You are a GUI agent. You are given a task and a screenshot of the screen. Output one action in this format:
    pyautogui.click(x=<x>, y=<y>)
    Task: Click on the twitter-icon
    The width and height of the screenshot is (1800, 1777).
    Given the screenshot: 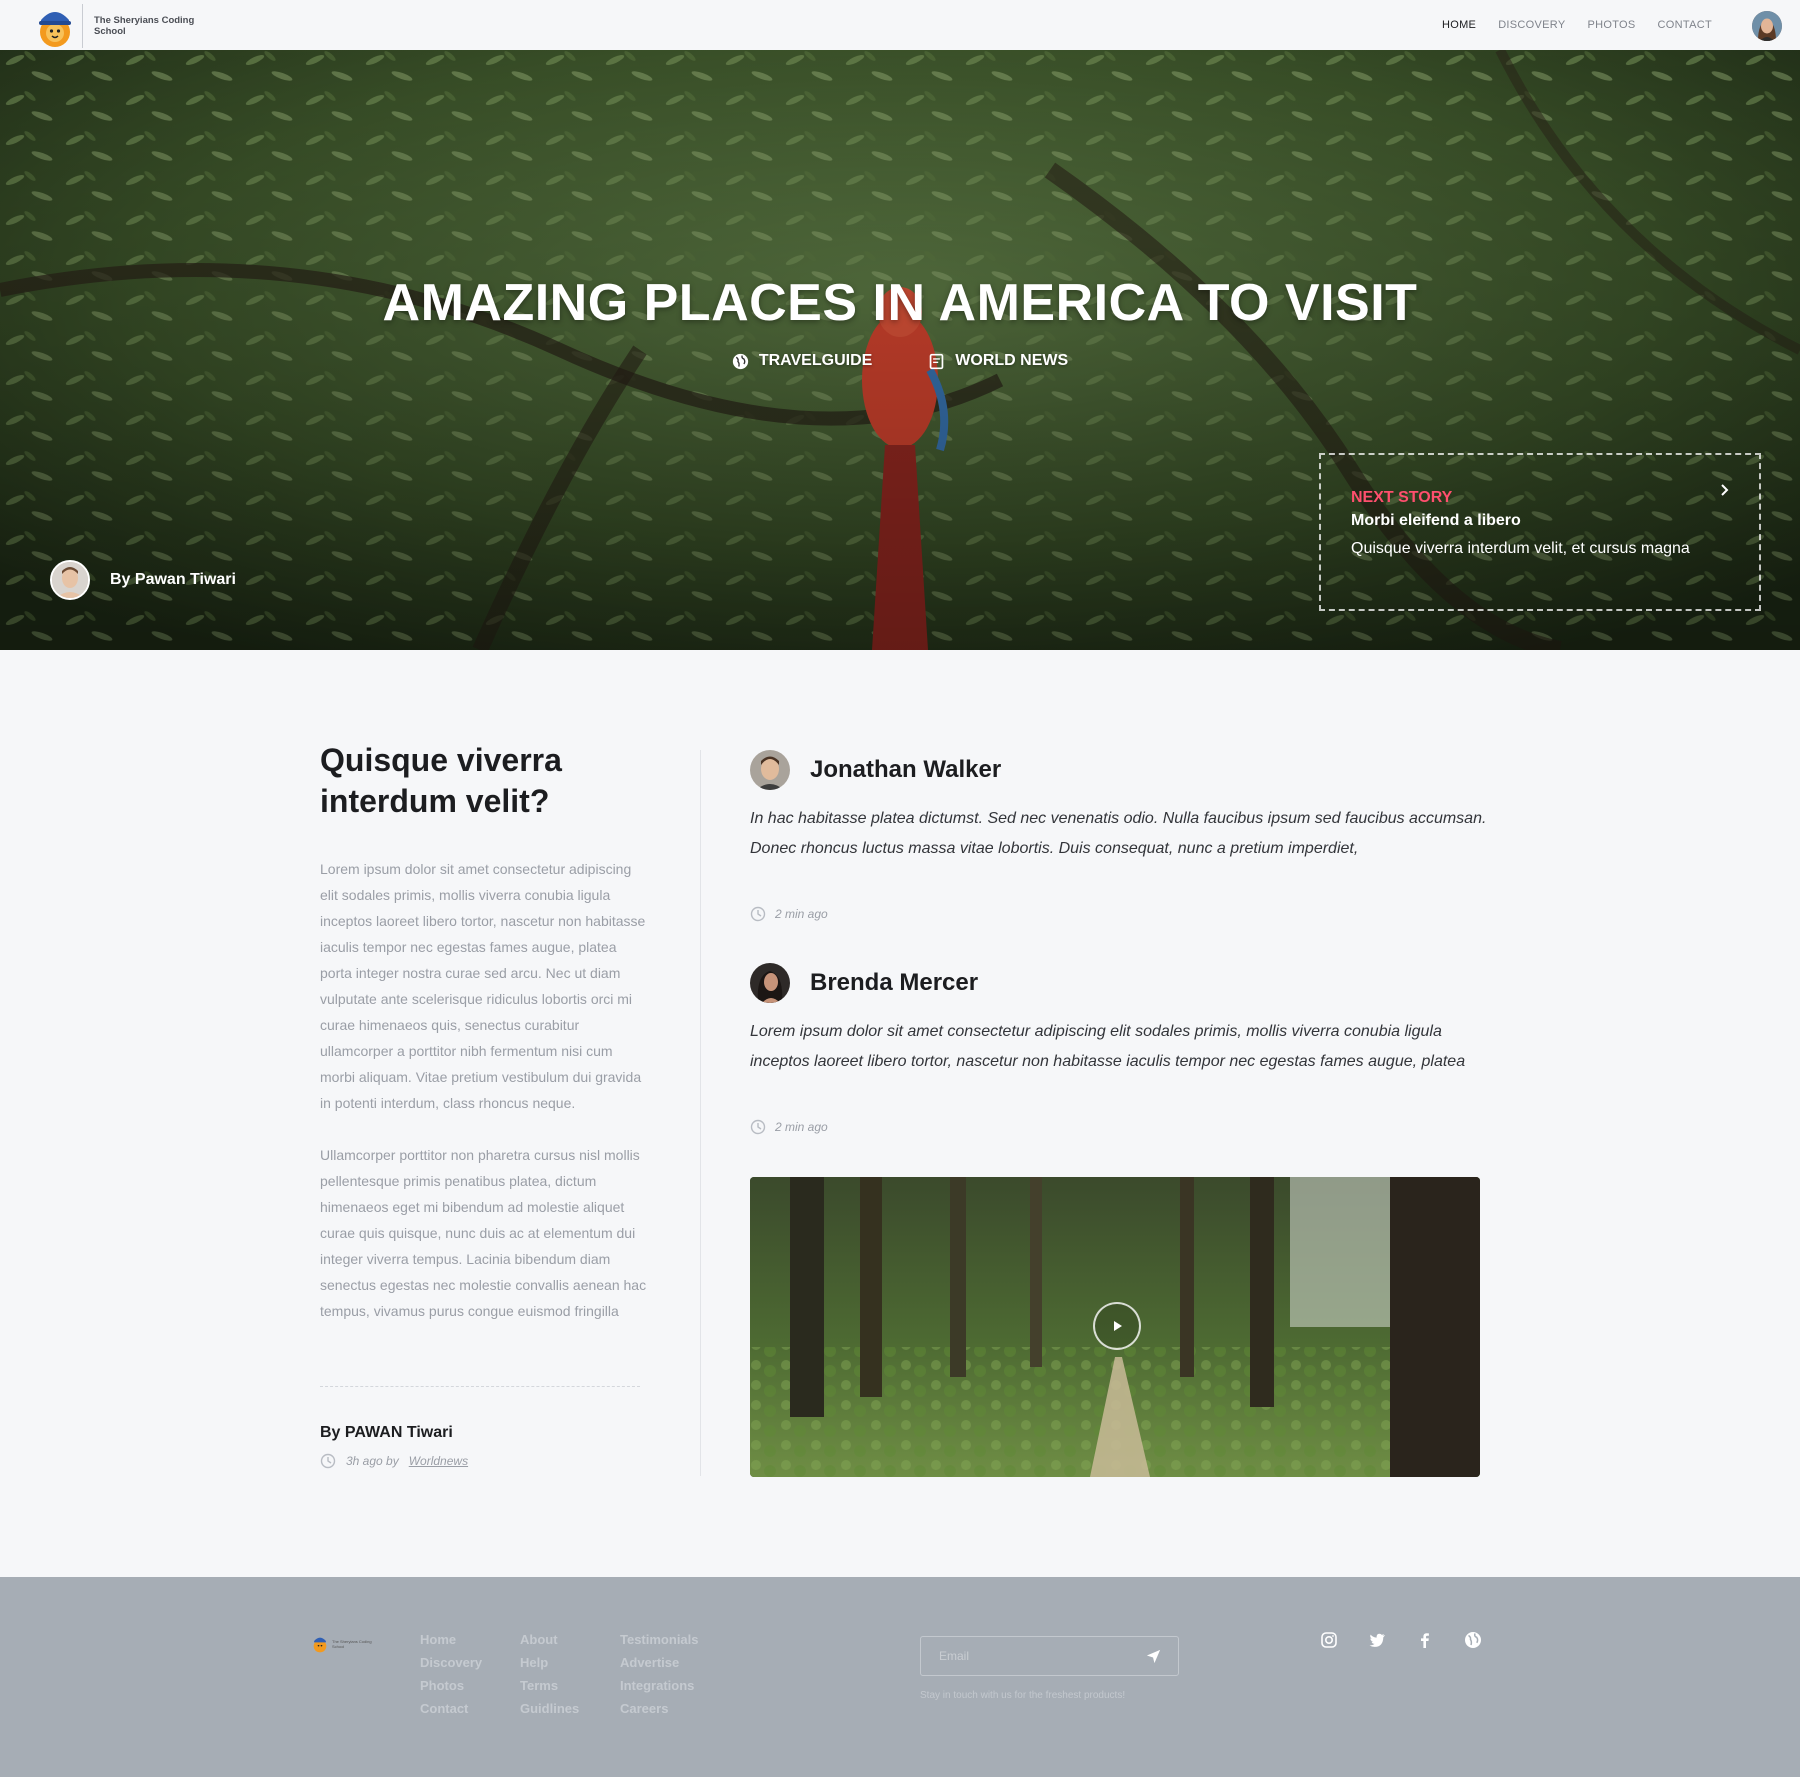 What is the action you would take?
    pyautogui.click(x=1377, y=1640)
    